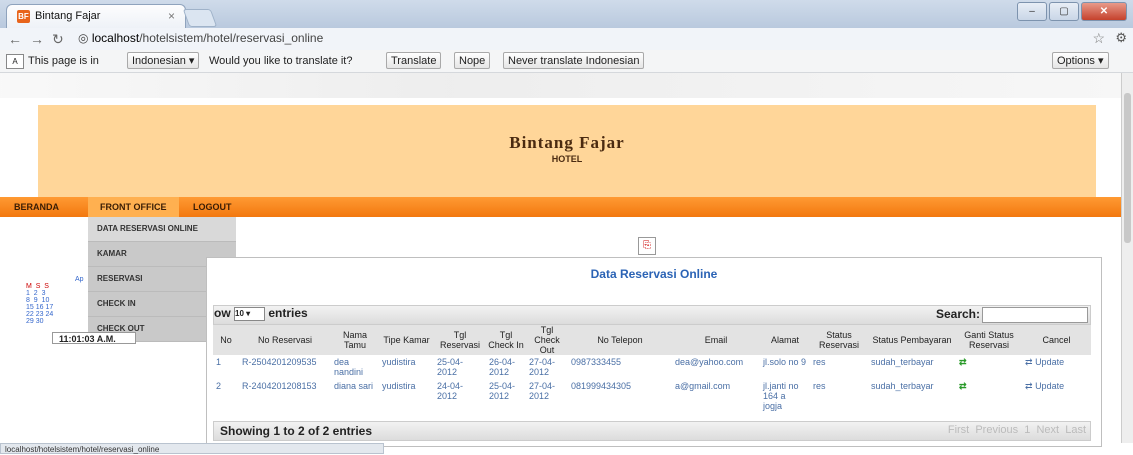 The height and width of the screenshot is (455, 1133). I want to click on header-decoration, so click(561, 85).